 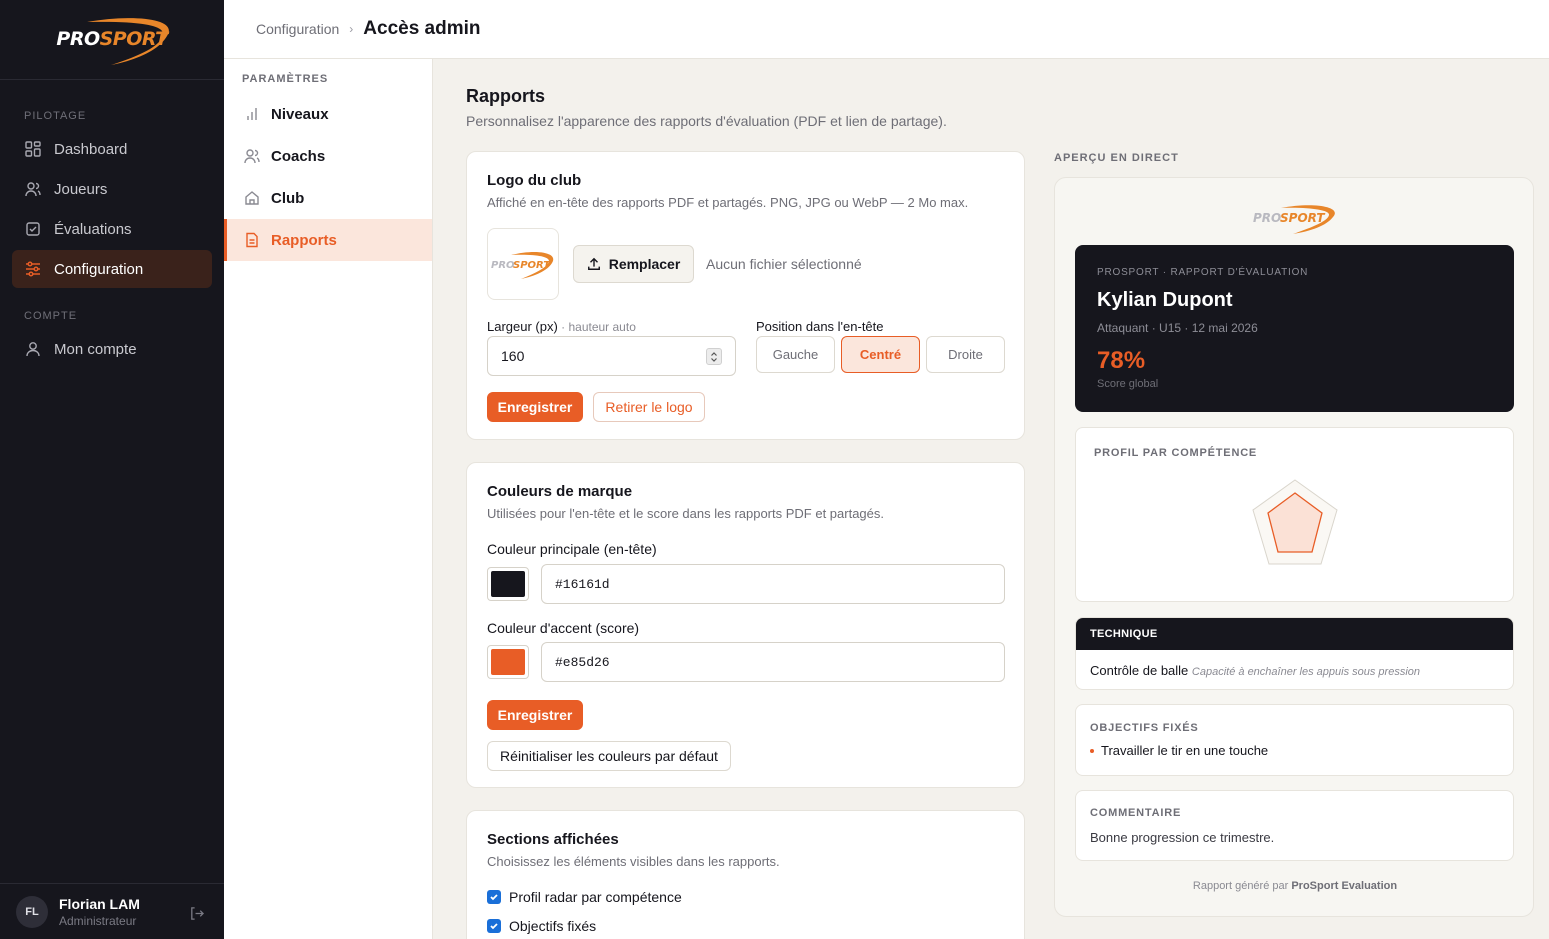 I want to click on save-logo-button: Enregistrer, so click(x=535, y=407).